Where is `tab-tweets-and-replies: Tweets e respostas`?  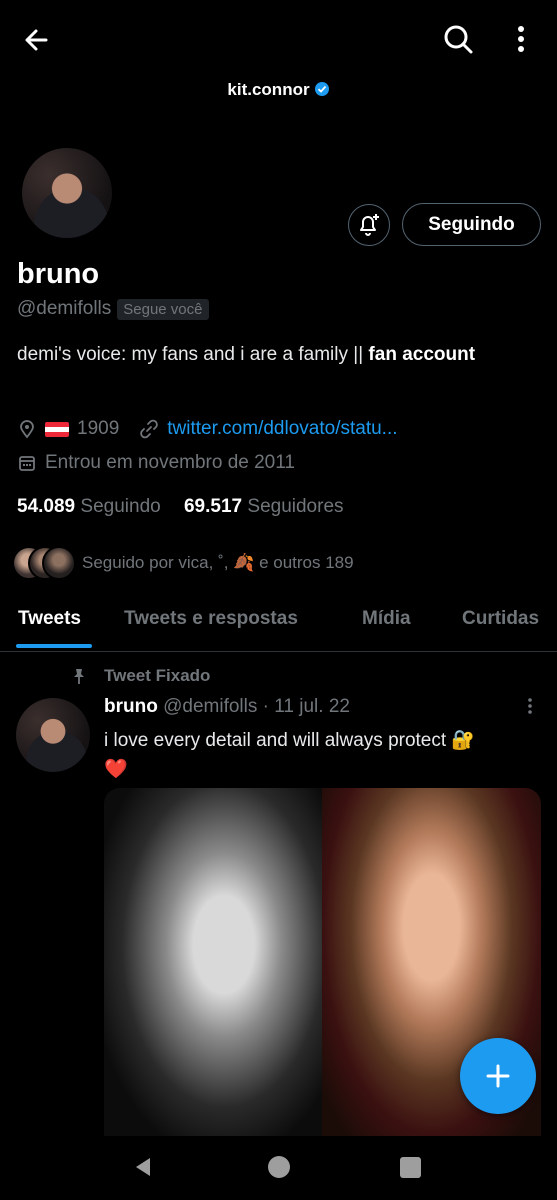 tab-tweets-and-replies: Tweets e respostas is located at coordinates (211, 619).